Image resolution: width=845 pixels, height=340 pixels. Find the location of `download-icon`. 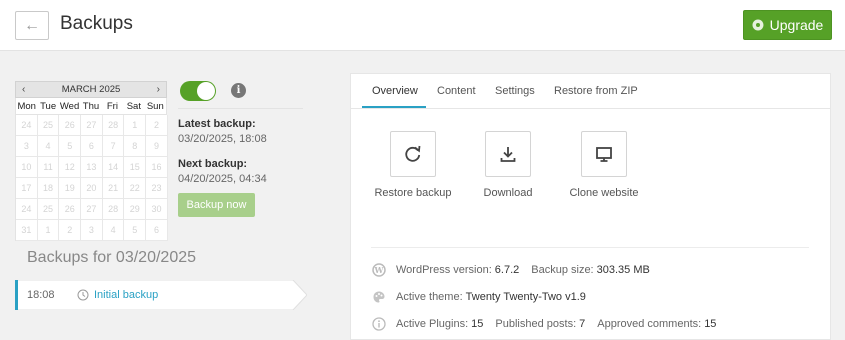

download-icon is located at coordinates (508, 154).